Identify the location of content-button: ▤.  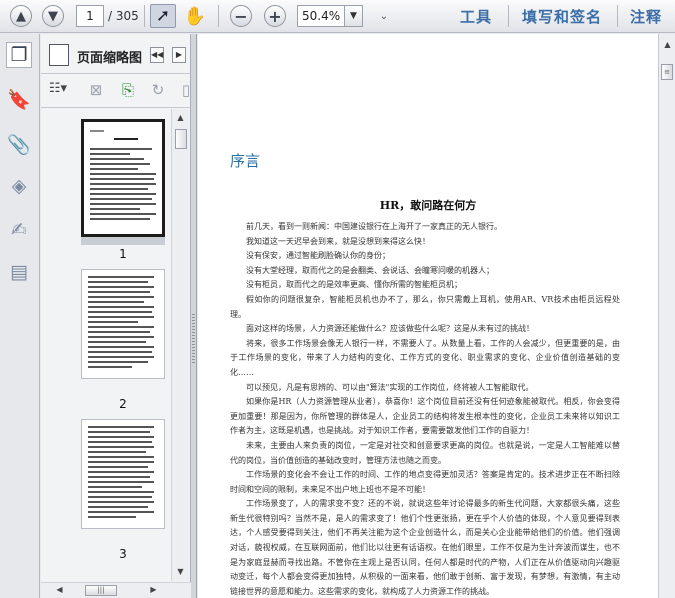
(19, 272).